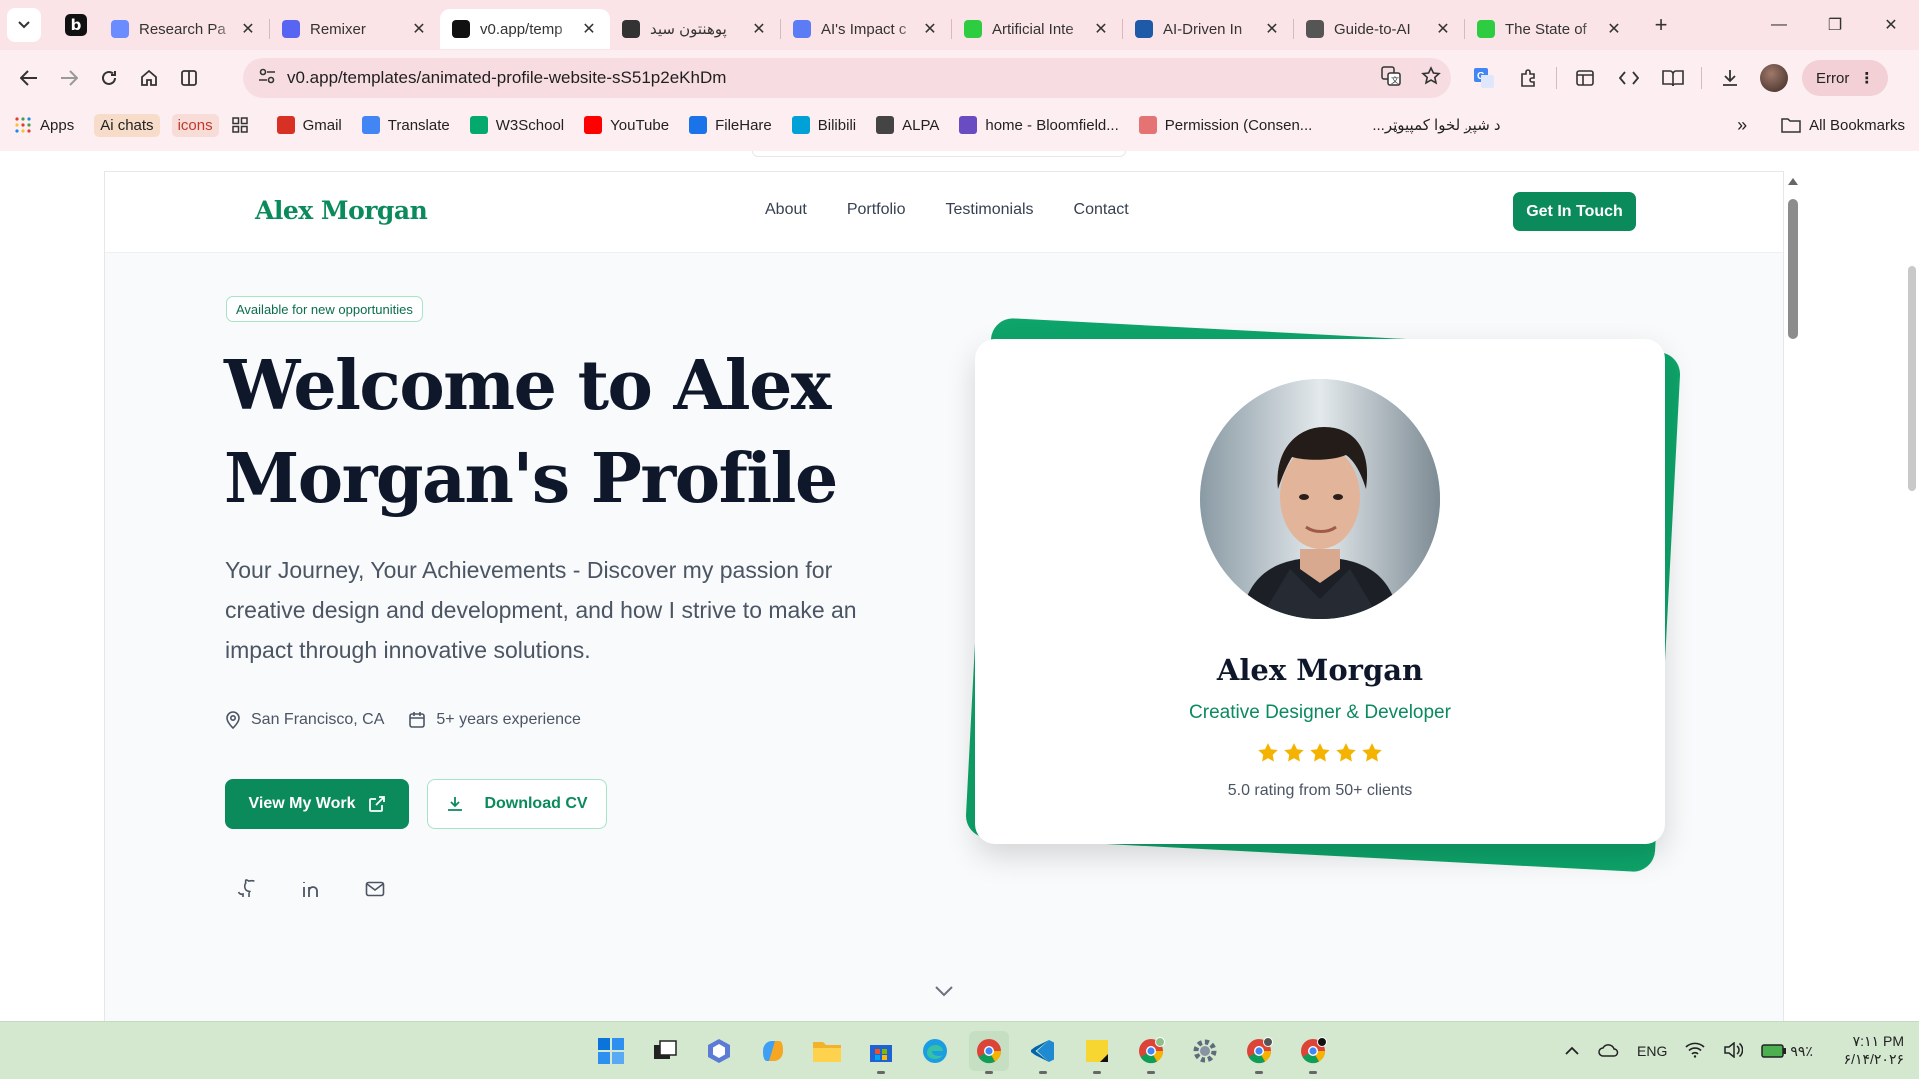 This screenshot has height=1079, width=1919. I want to click on reading-mode-icon, so click(1673, 78).